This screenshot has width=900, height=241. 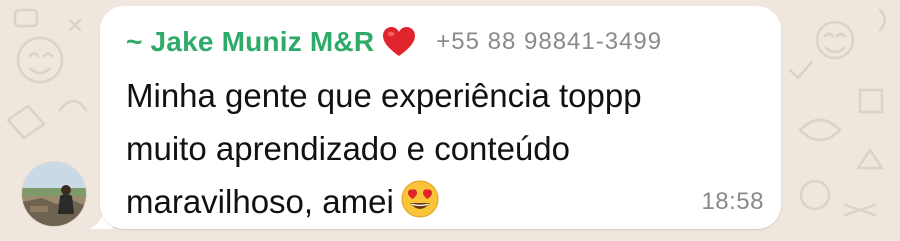 What do you see at coordinates (420, 199) in the screenshot?
I see `heart-eyes-emoji-icon` at bounding box center [420, 199].